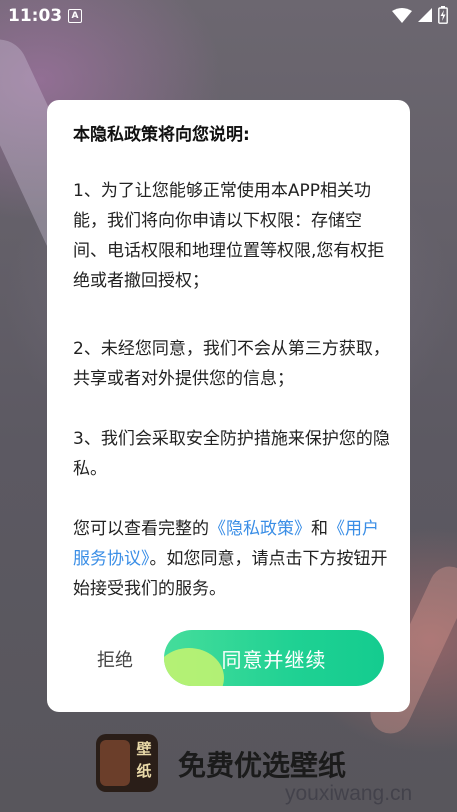 This screenshot has height=812, width=457. Describe the element at coordinates (319, 529) in the screenshot. I see `links-and-text: 和` at that location.